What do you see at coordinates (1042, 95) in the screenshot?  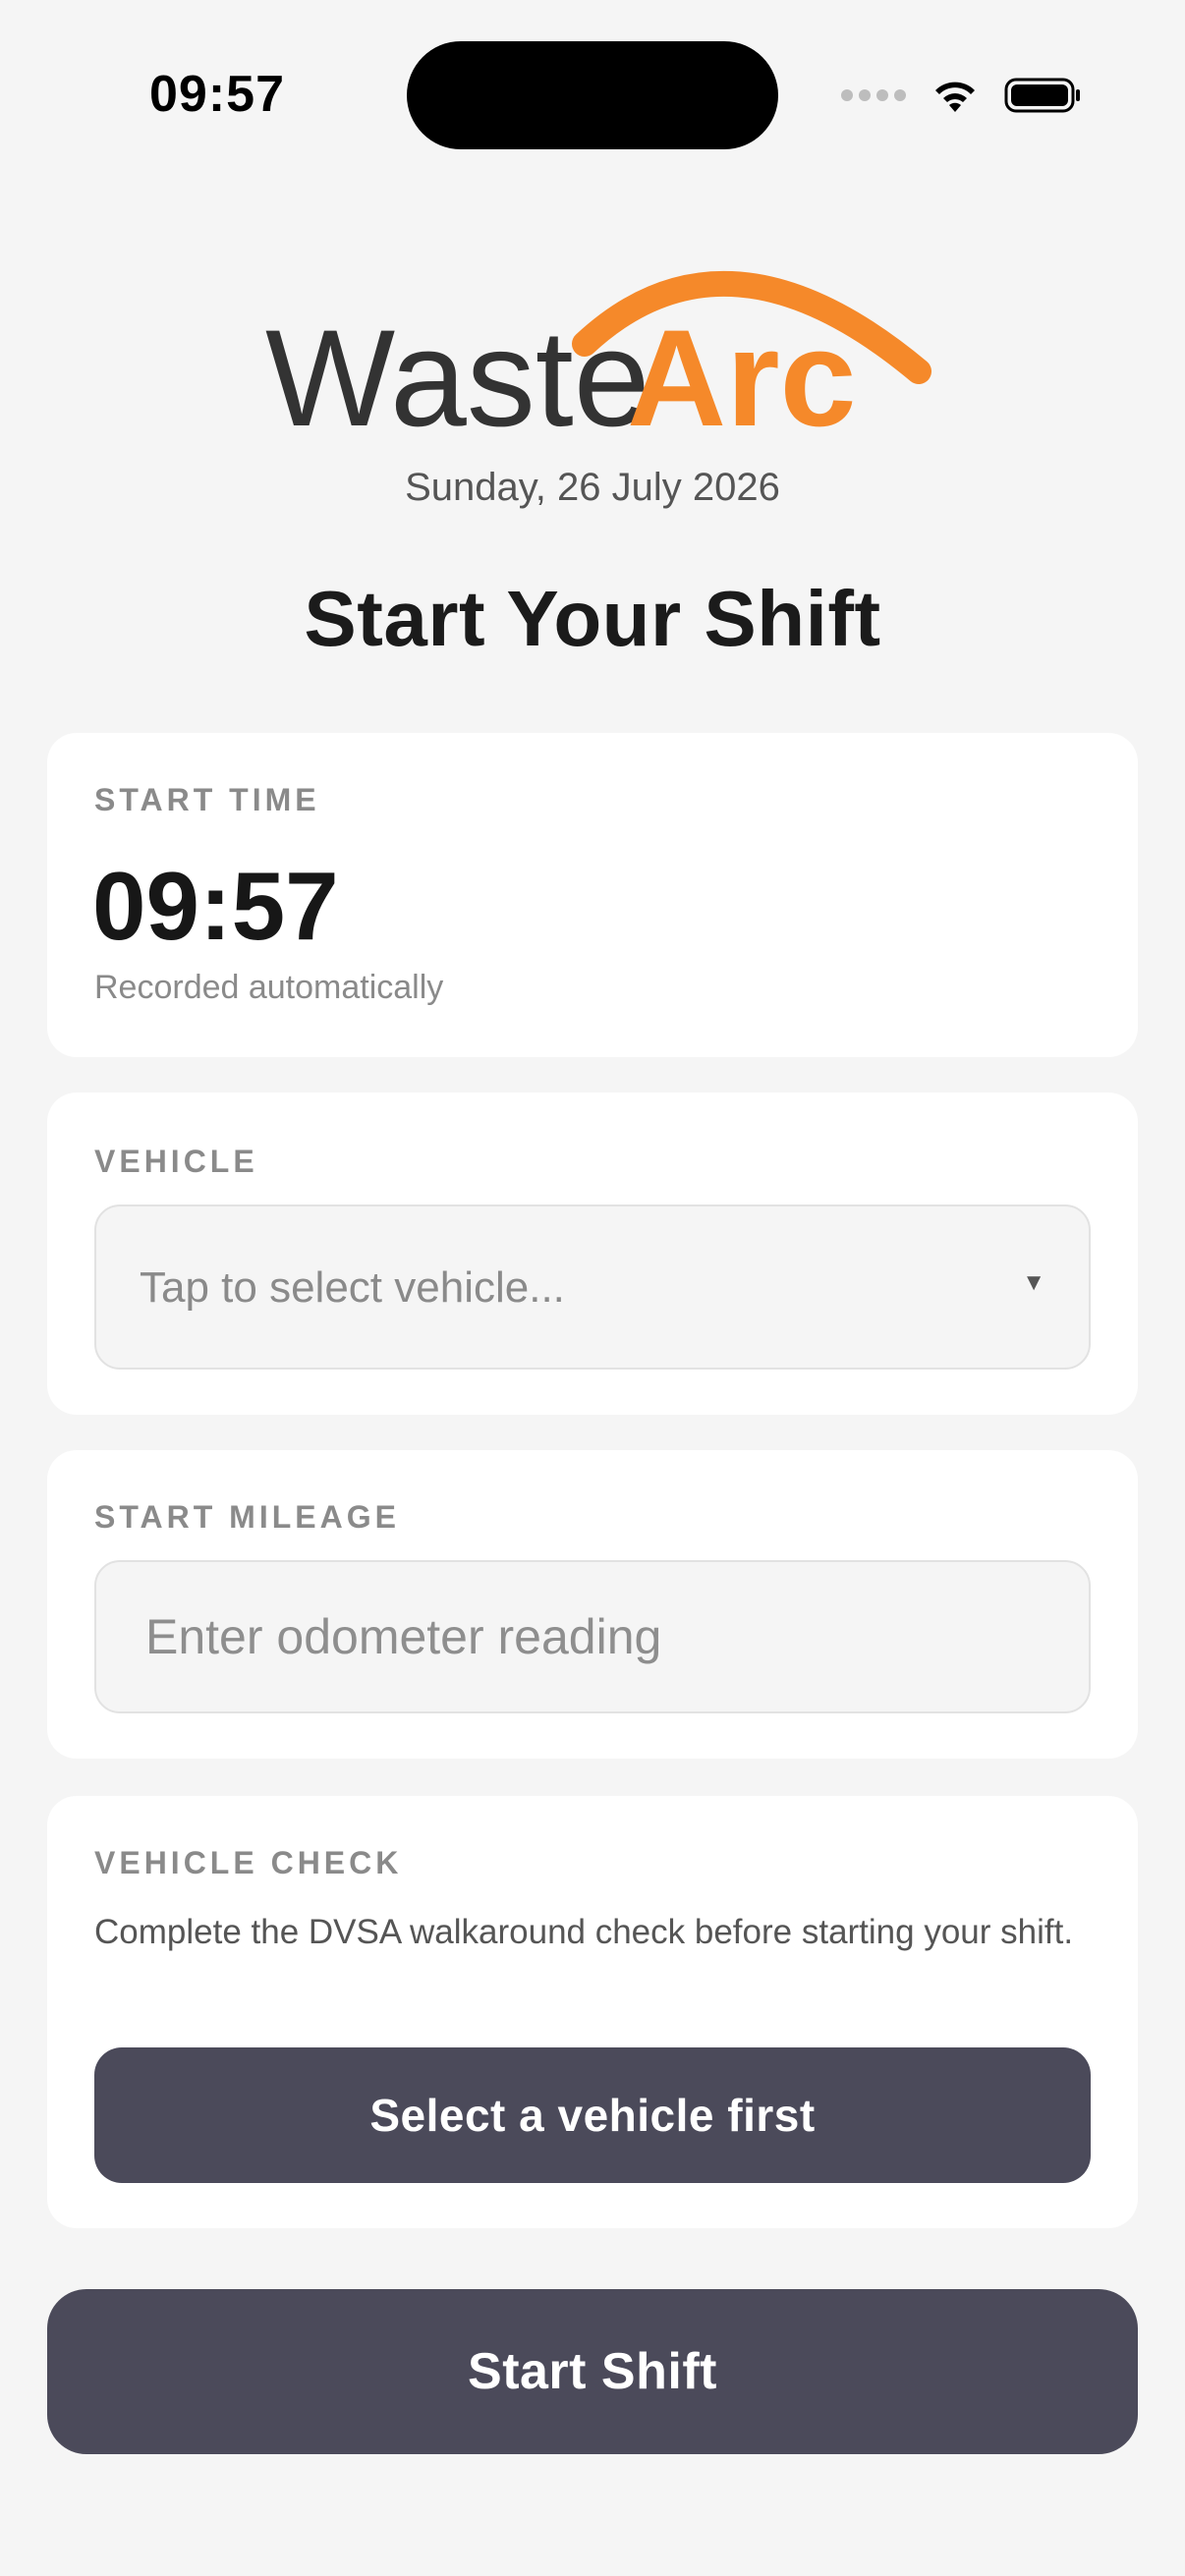 I see `battery-icon` at bounding box center [1042, 95].